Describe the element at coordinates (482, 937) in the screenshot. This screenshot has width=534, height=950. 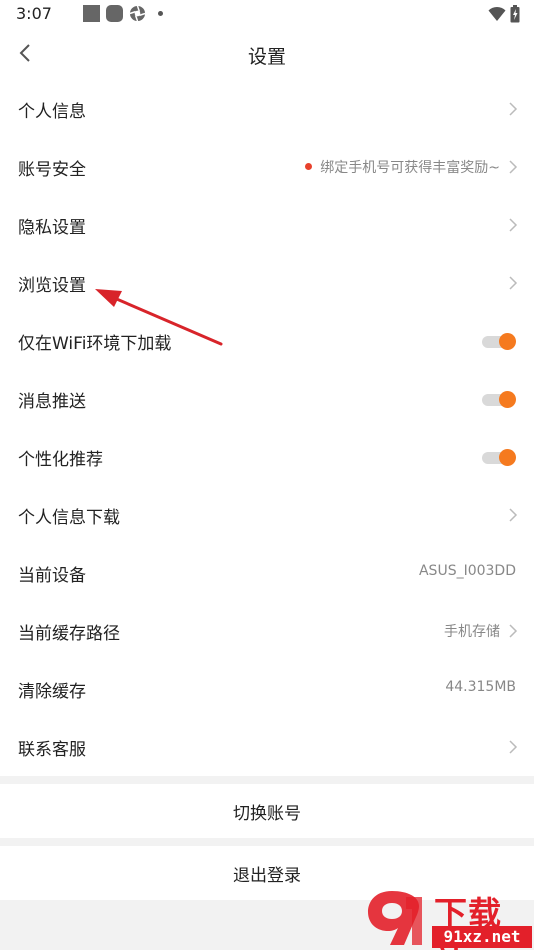
I see `watermark-url: 91xz.net` at that location.